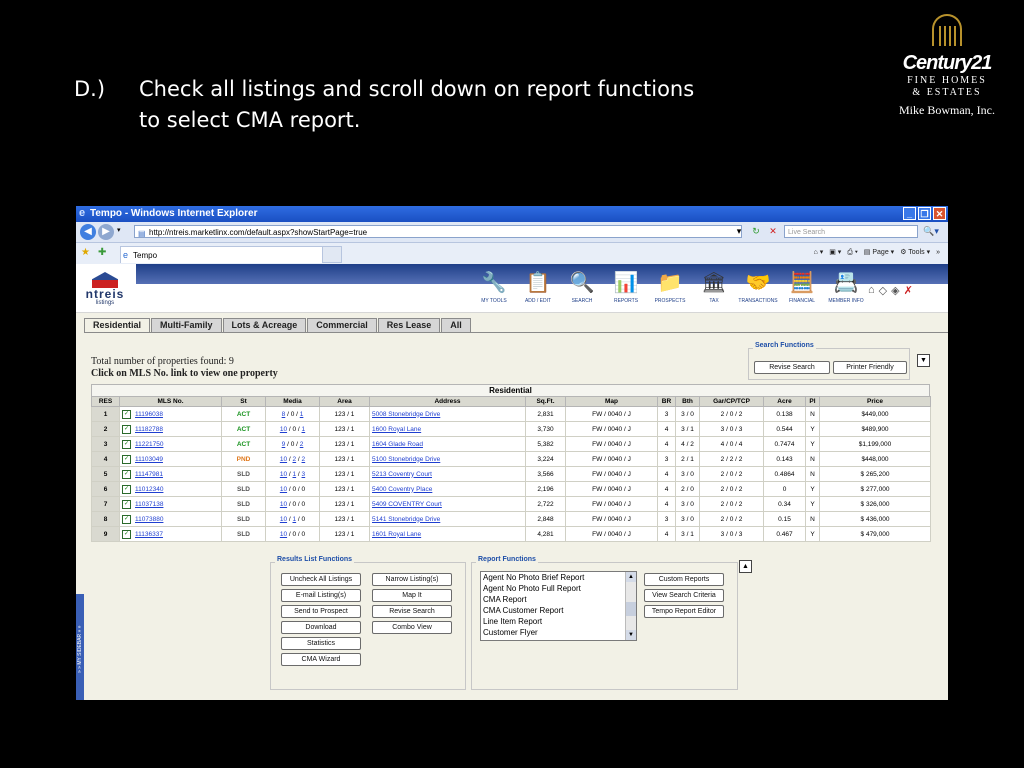 The image size is (1024, 768). Describe the element at coordinates (105, 289) in the screenshot. I see `ntreis-logo: ntreis listings` at that location.